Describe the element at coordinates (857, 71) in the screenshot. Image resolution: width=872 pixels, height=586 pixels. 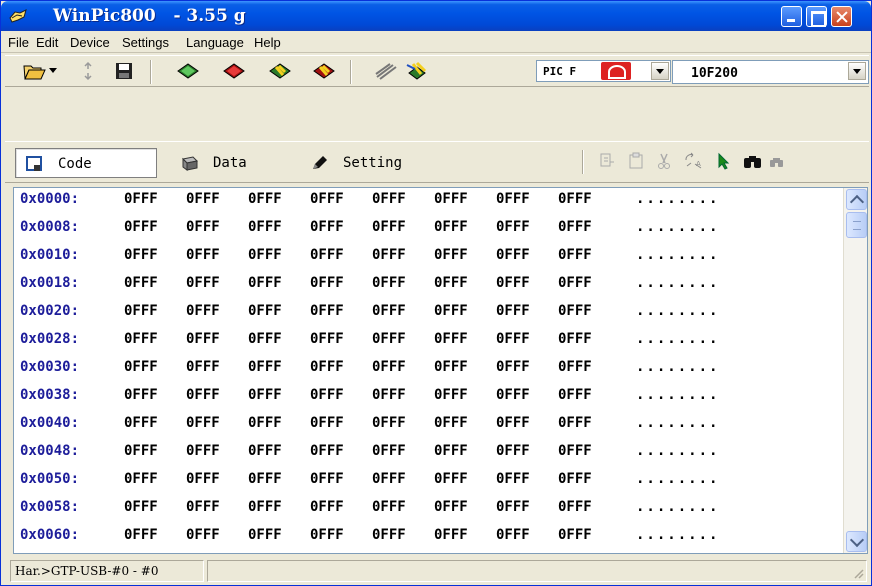
I see `chevron-down-icon` at that location.